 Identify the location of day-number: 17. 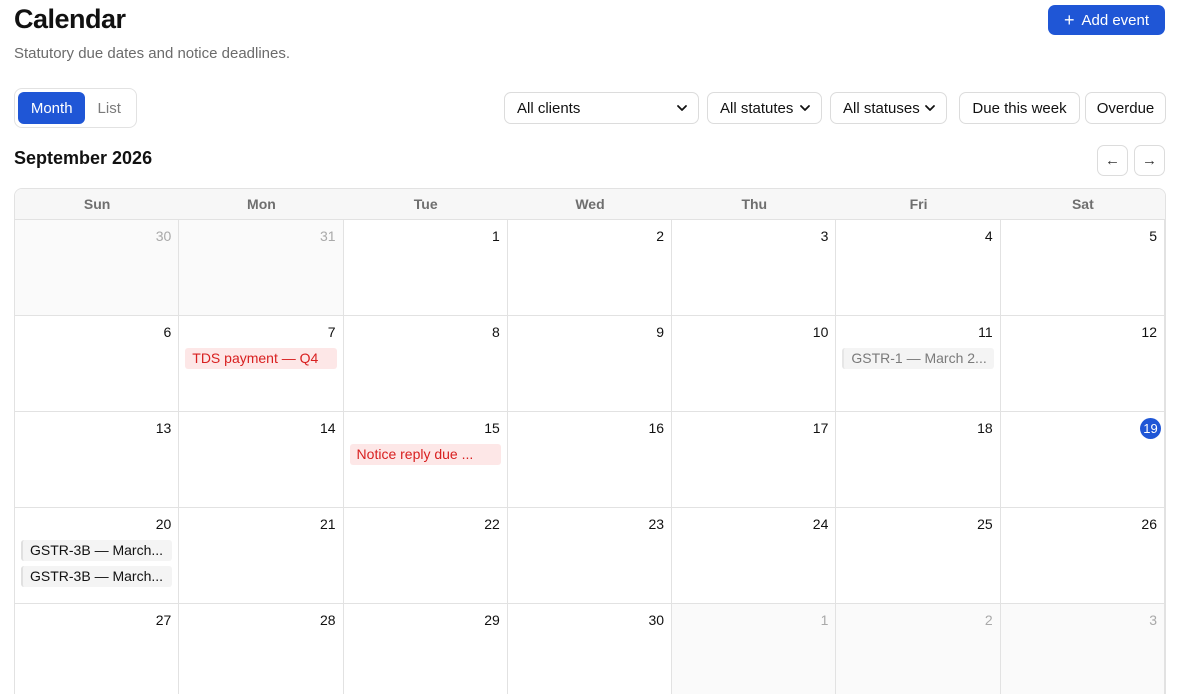
(820, 428).